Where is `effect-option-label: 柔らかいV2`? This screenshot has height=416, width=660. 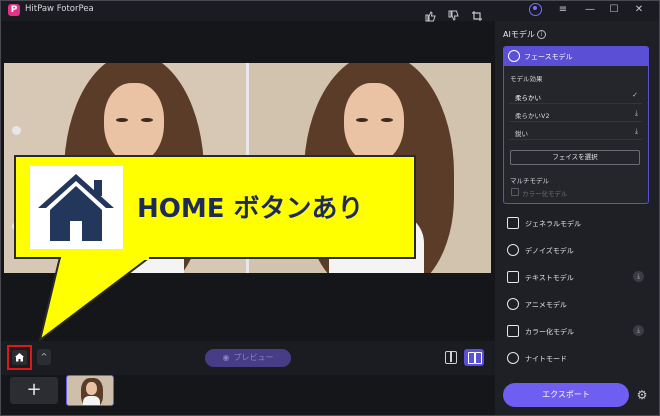
effect-option-label: 柔らかいV2 is located at coordinates (532, 116).